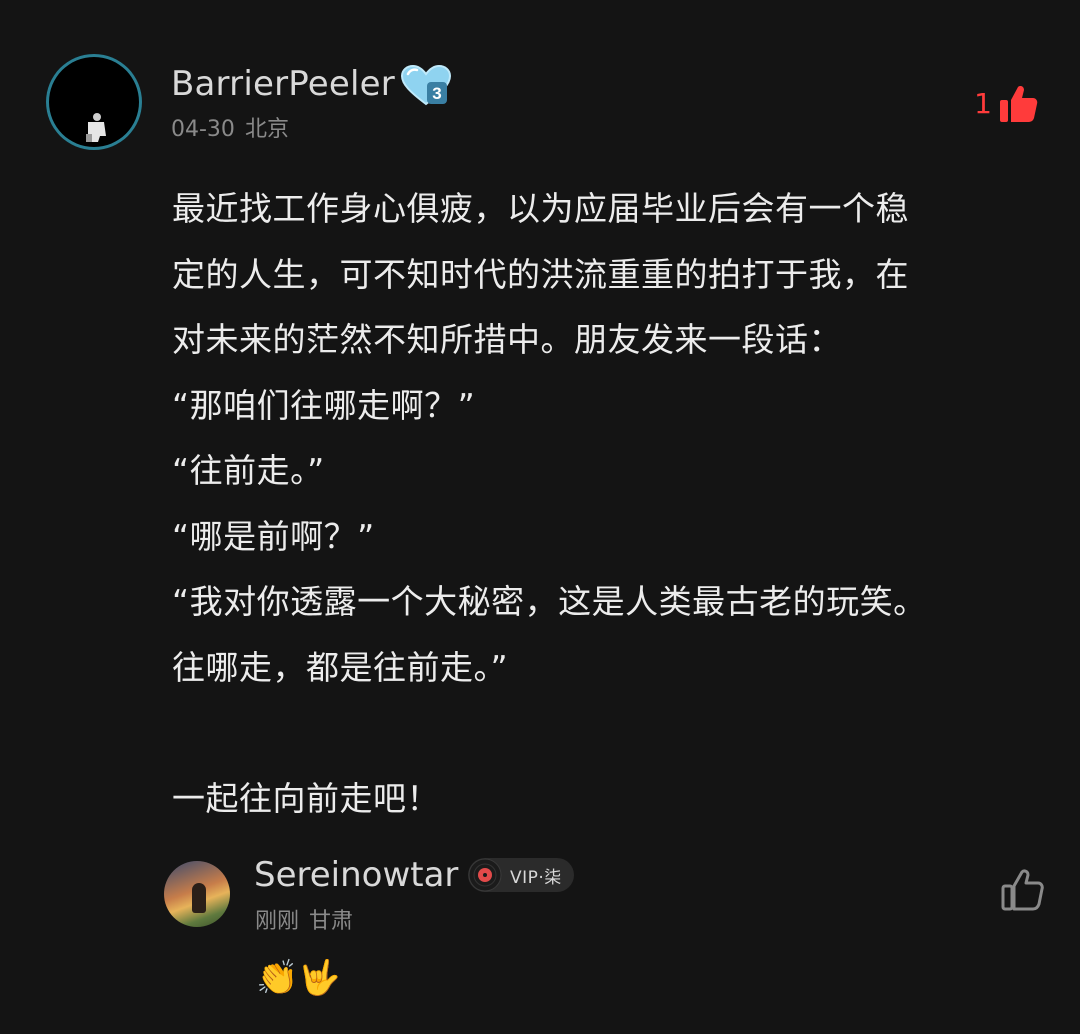 This screenshot has width=1080, height=1034. Describe the element at coordinates (983, 103) in the screenshot. I see `like-count: 1` at that location.